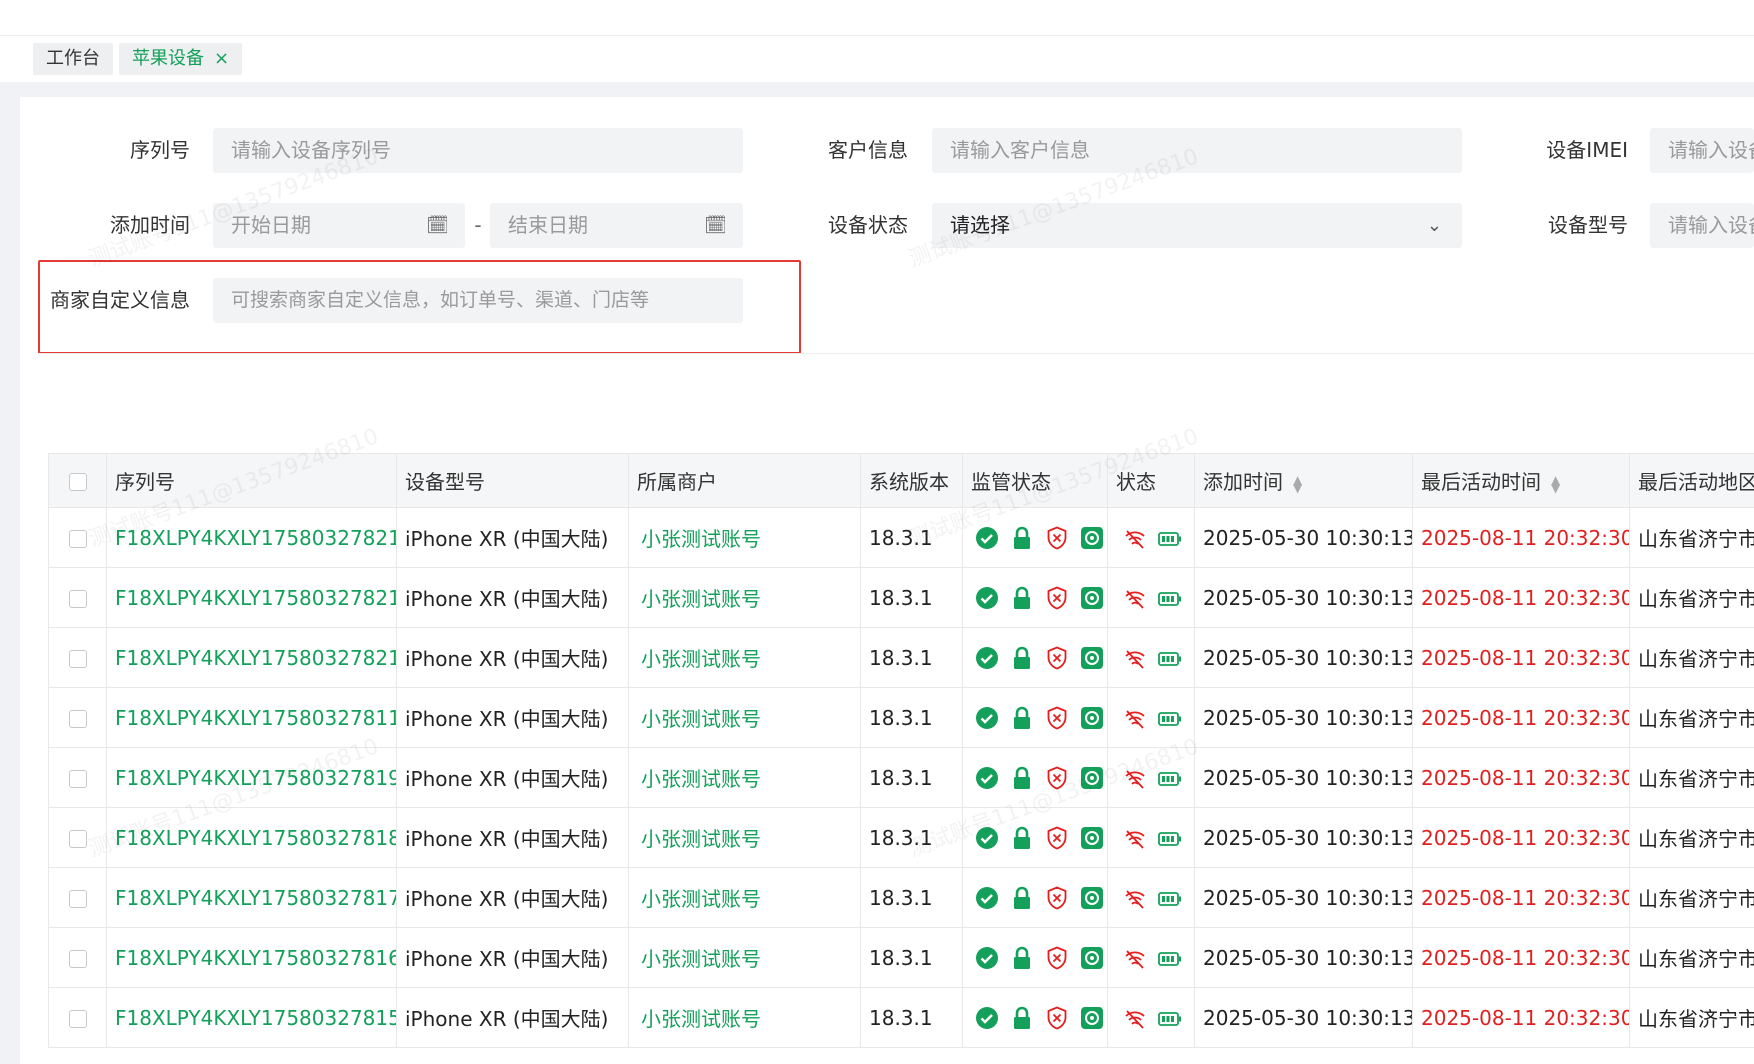 The width and height of the screenshot is (1754, 1064). Describe the element at coordinates (1521, 480) in the screenshot. I see `col-last-active: 最后活动时间 ▲ ▼` at that location.